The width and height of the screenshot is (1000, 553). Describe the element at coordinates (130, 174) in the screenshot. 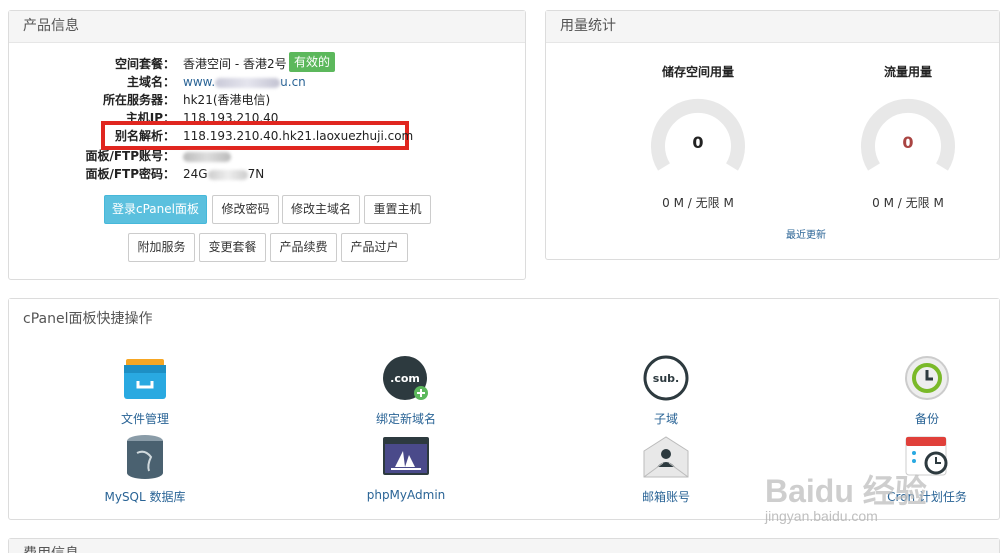

I see `ftp-password-label: 面板/FTP密码：` at that location.